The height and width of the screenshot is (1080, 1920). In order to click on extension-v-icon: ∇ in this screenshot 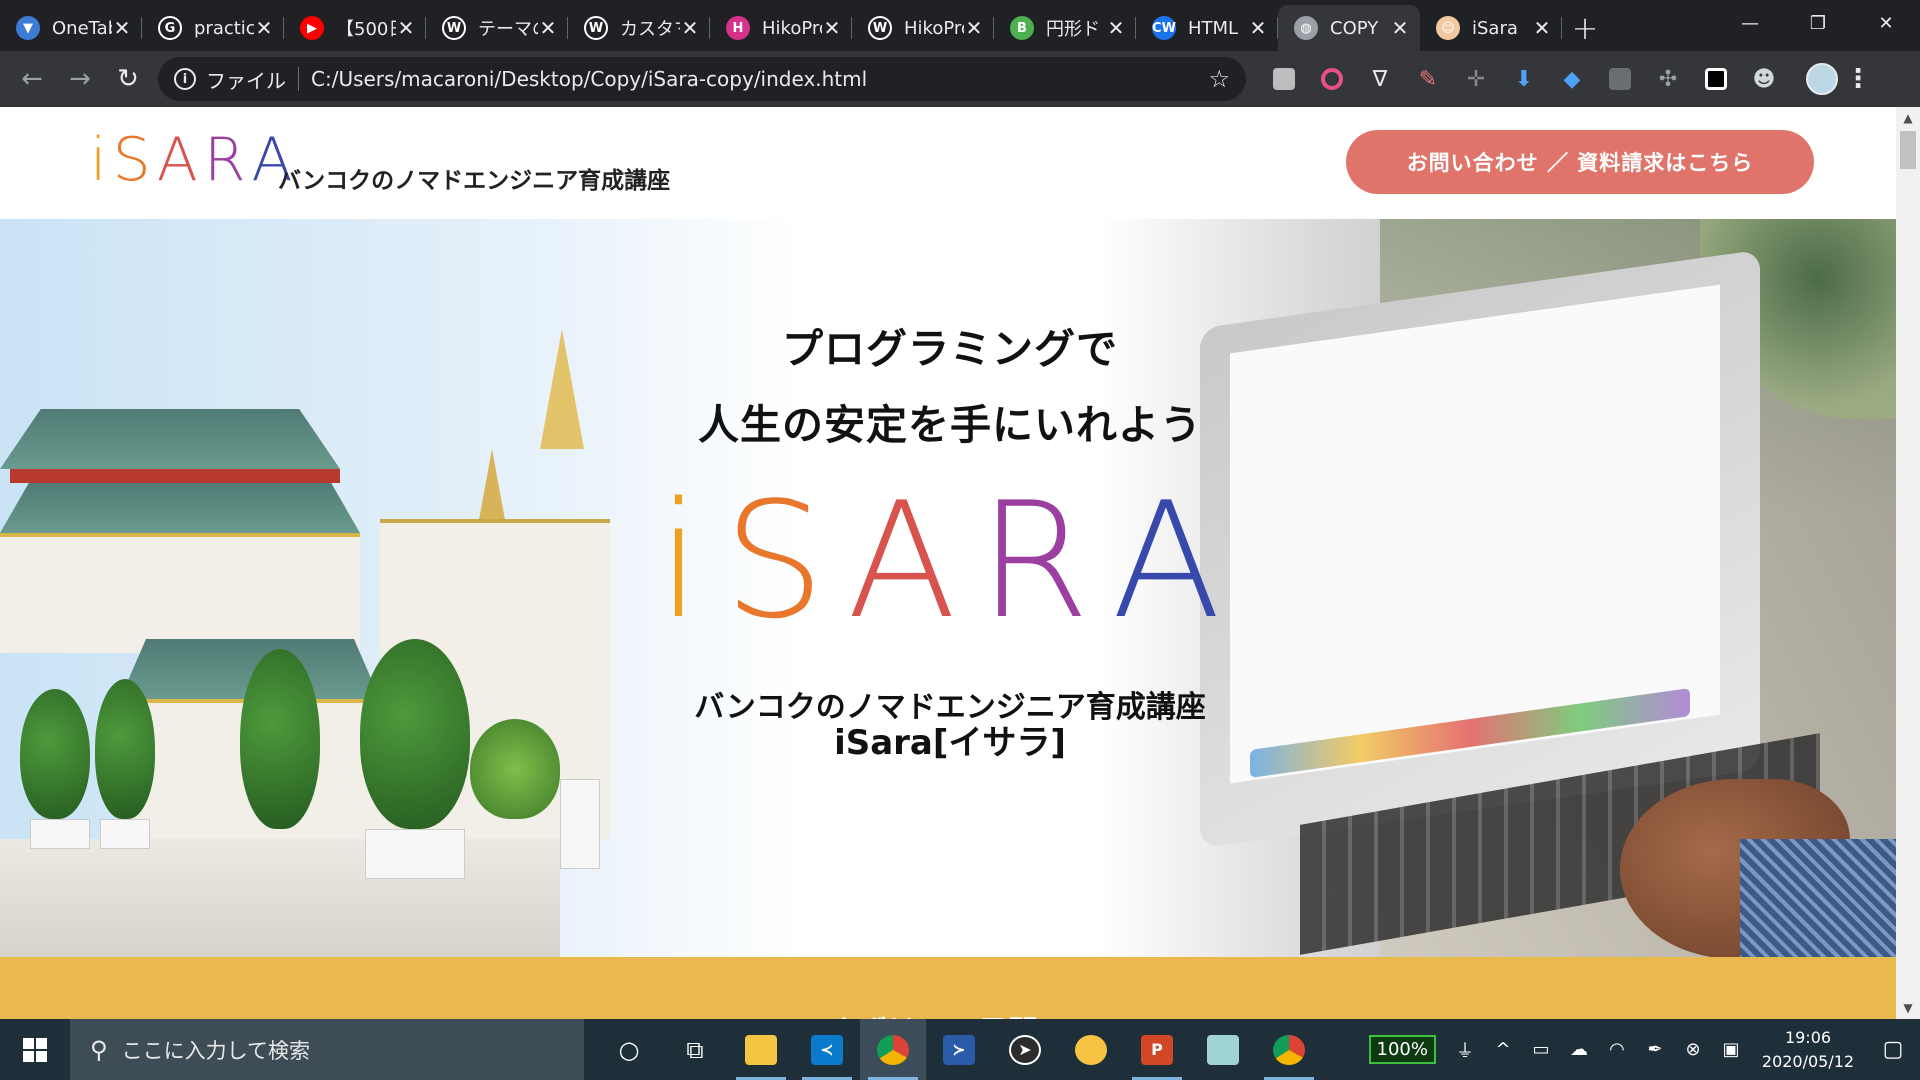, I will do `click(1380, 79)`.